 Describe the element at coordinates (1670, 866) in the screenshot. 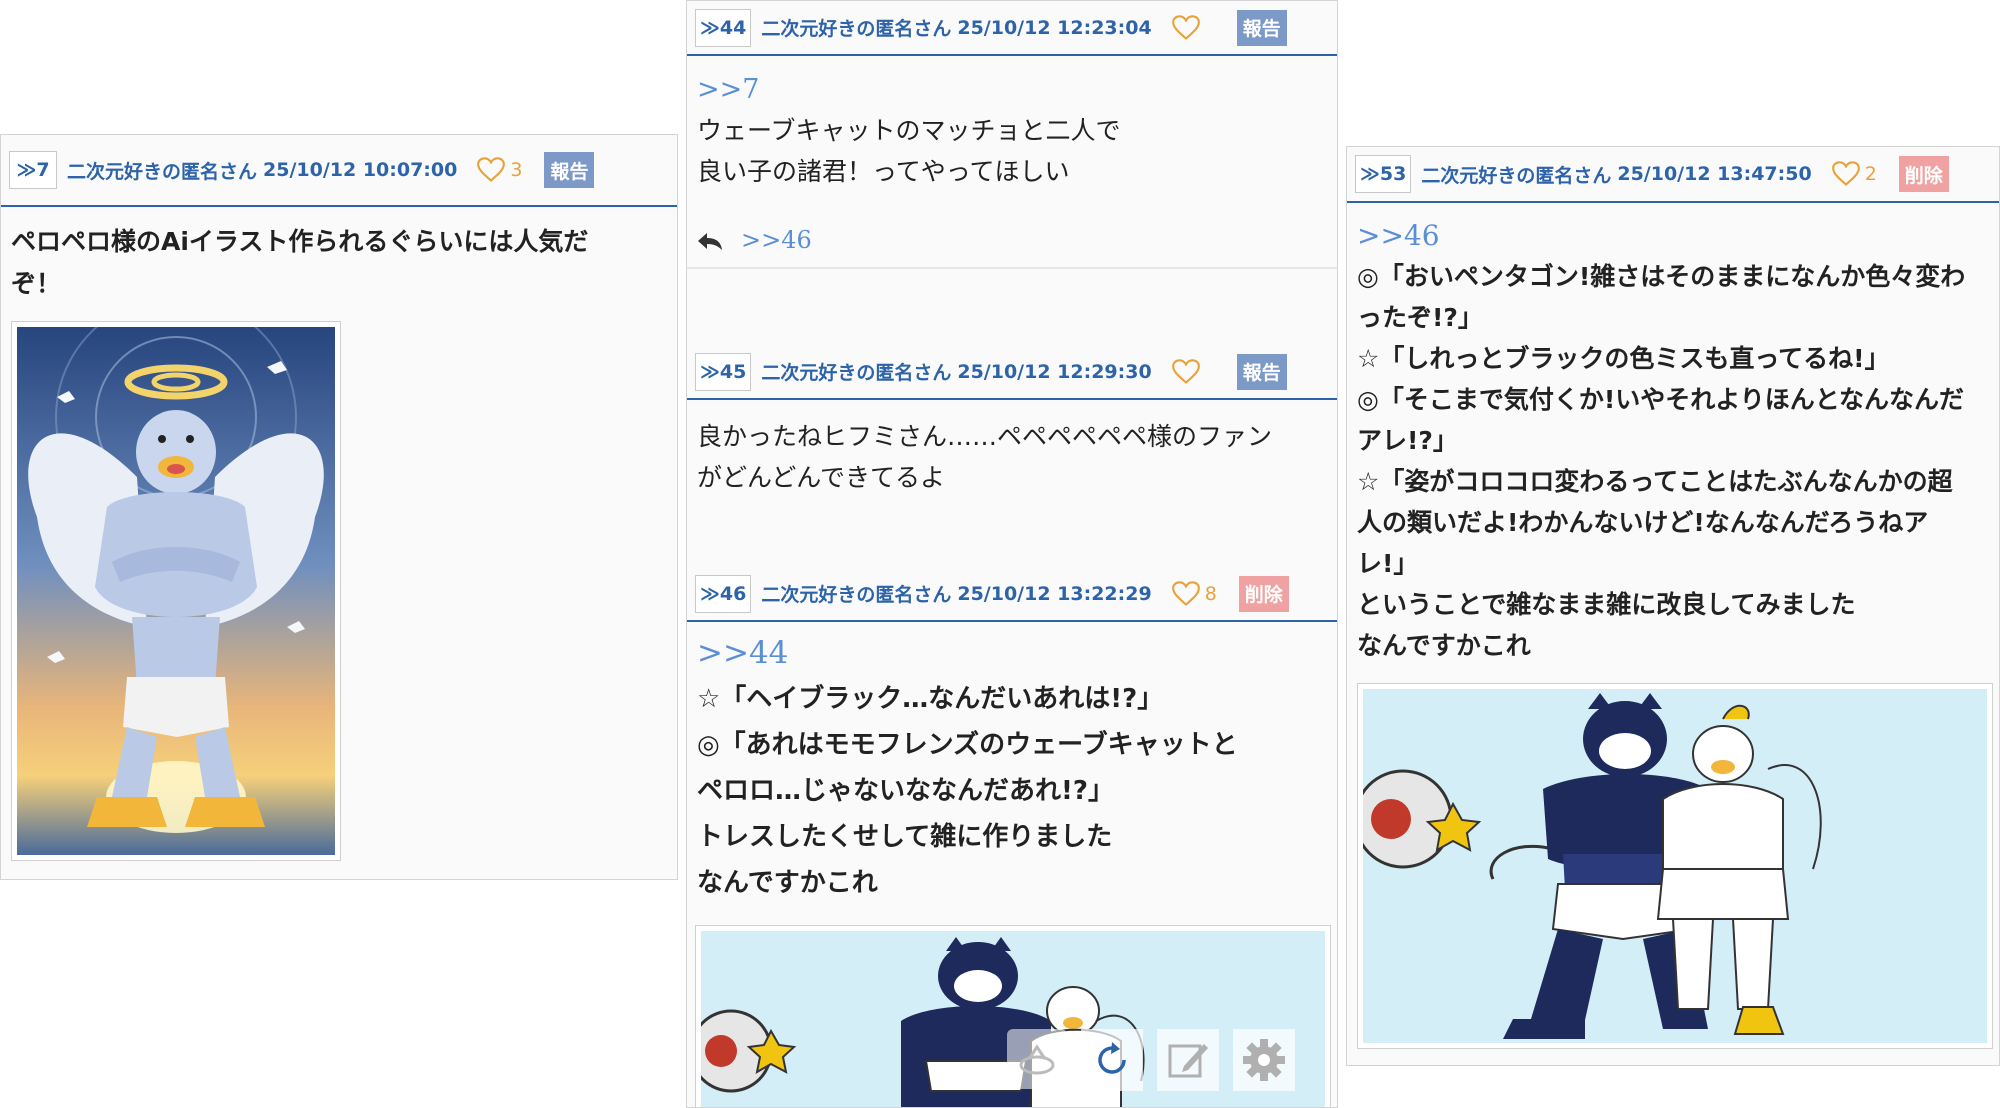

I see `cat-and-bird-illustration` at that location.